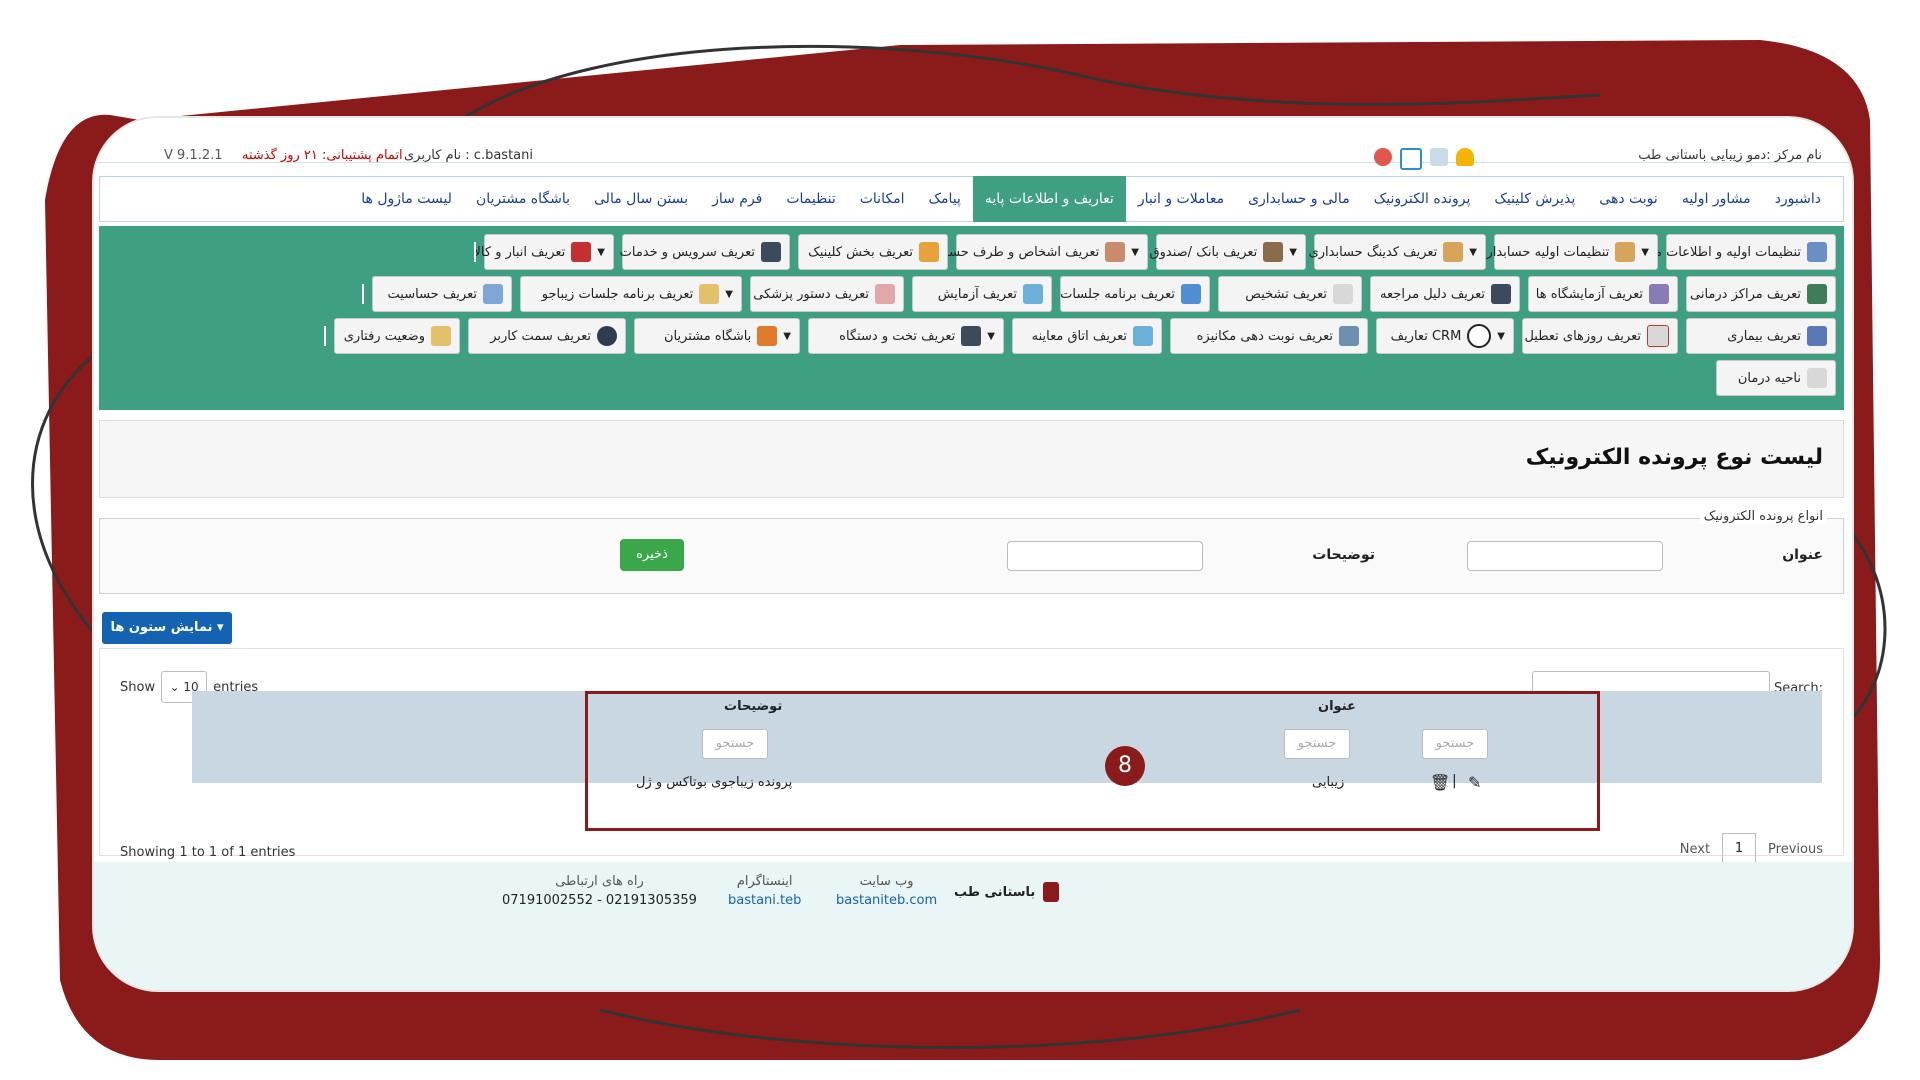 This screenshot has width=1920, height=1080. I want to click on room-icon, so click(1143, 336).